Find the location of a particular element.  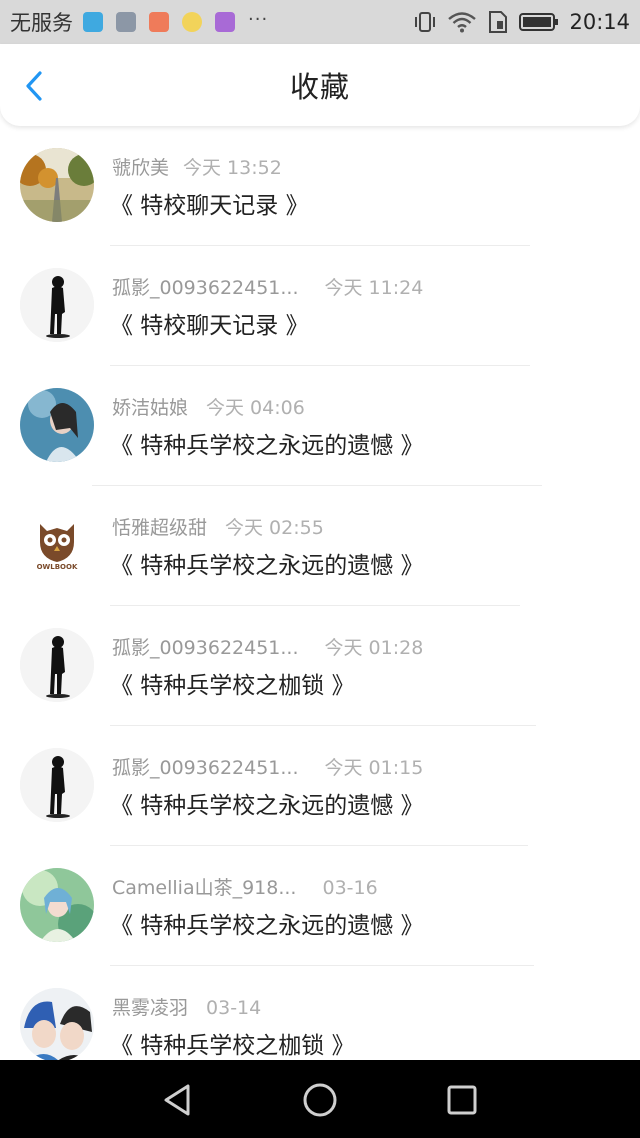

nav-back-icon is located at coordinates (178, 1100).